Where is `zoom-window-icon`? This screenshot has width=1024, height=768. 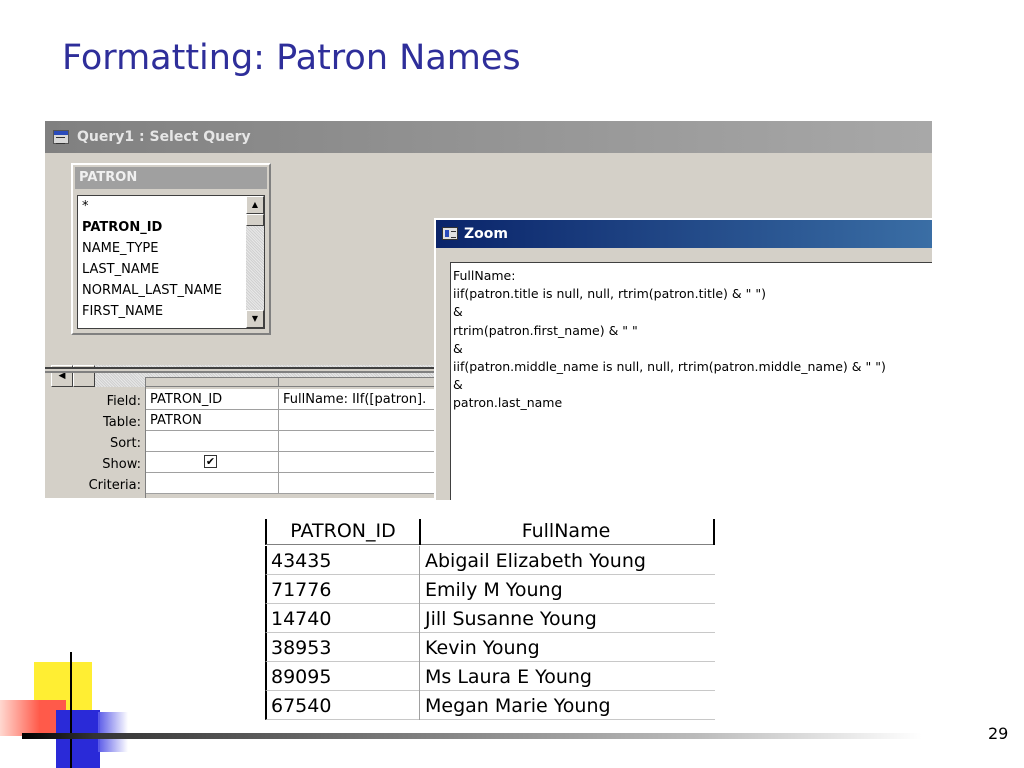
zoom-window-icon is located at coordinates (450, 233).